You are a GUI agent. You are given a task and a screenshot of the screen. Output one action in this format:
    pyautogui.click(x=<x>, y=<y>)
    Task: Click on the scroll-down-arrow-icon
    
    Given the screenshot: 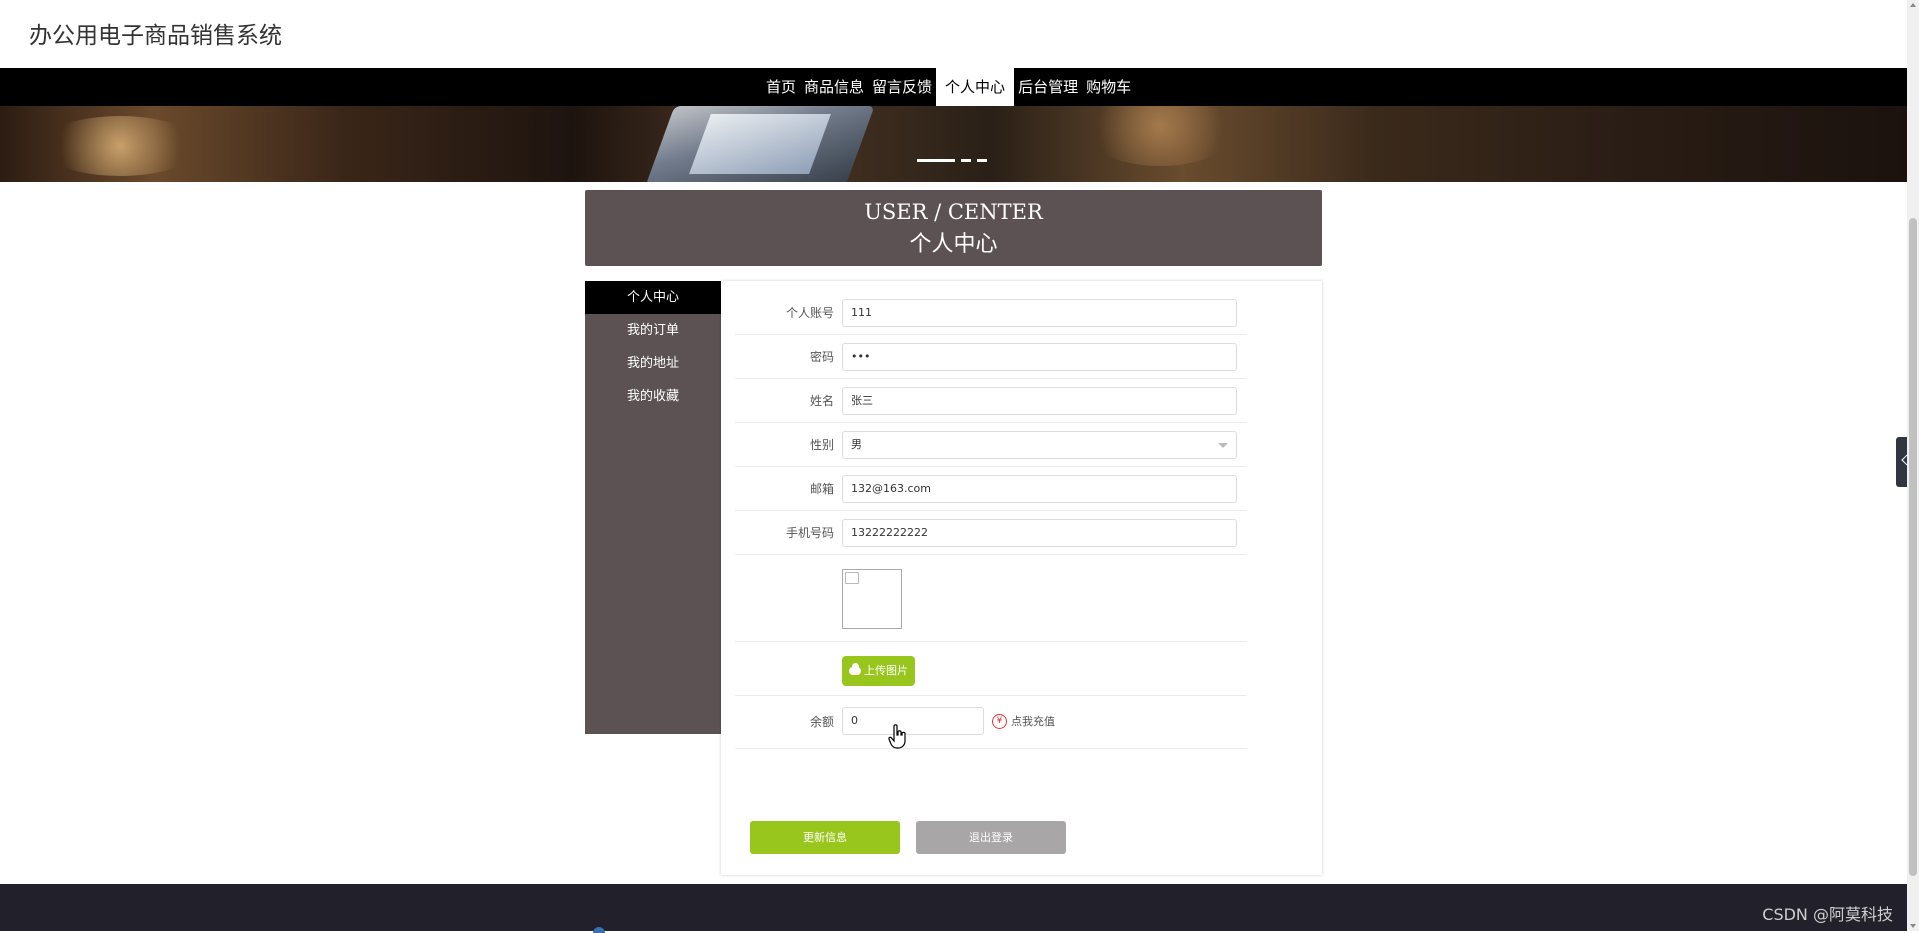 What is the action you would take?
    pyautogui.click(x=1913, y=926)
    